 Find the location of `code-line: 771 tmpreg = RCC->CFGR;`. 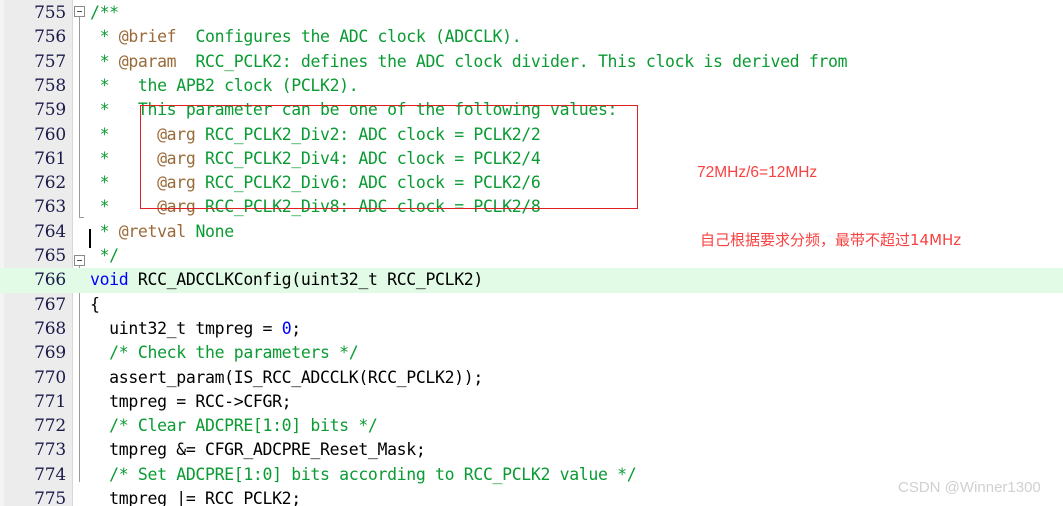

code-line: 771 tmpreg = RCC->CFGR; is located at coordinates (531, 402).